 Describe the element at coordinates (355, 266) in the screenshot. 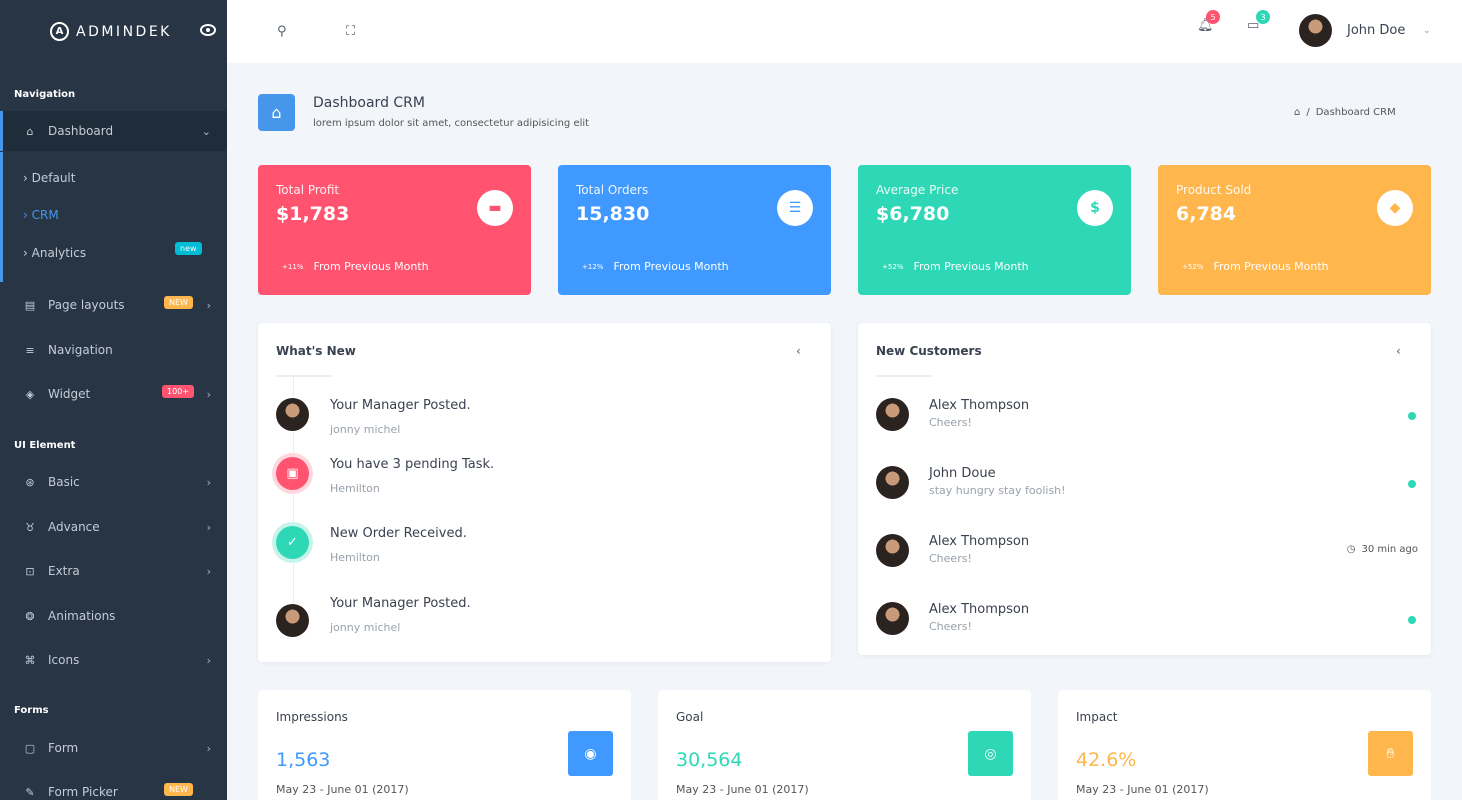

I see `stat-footer: +11% From Previous Month` at that location.